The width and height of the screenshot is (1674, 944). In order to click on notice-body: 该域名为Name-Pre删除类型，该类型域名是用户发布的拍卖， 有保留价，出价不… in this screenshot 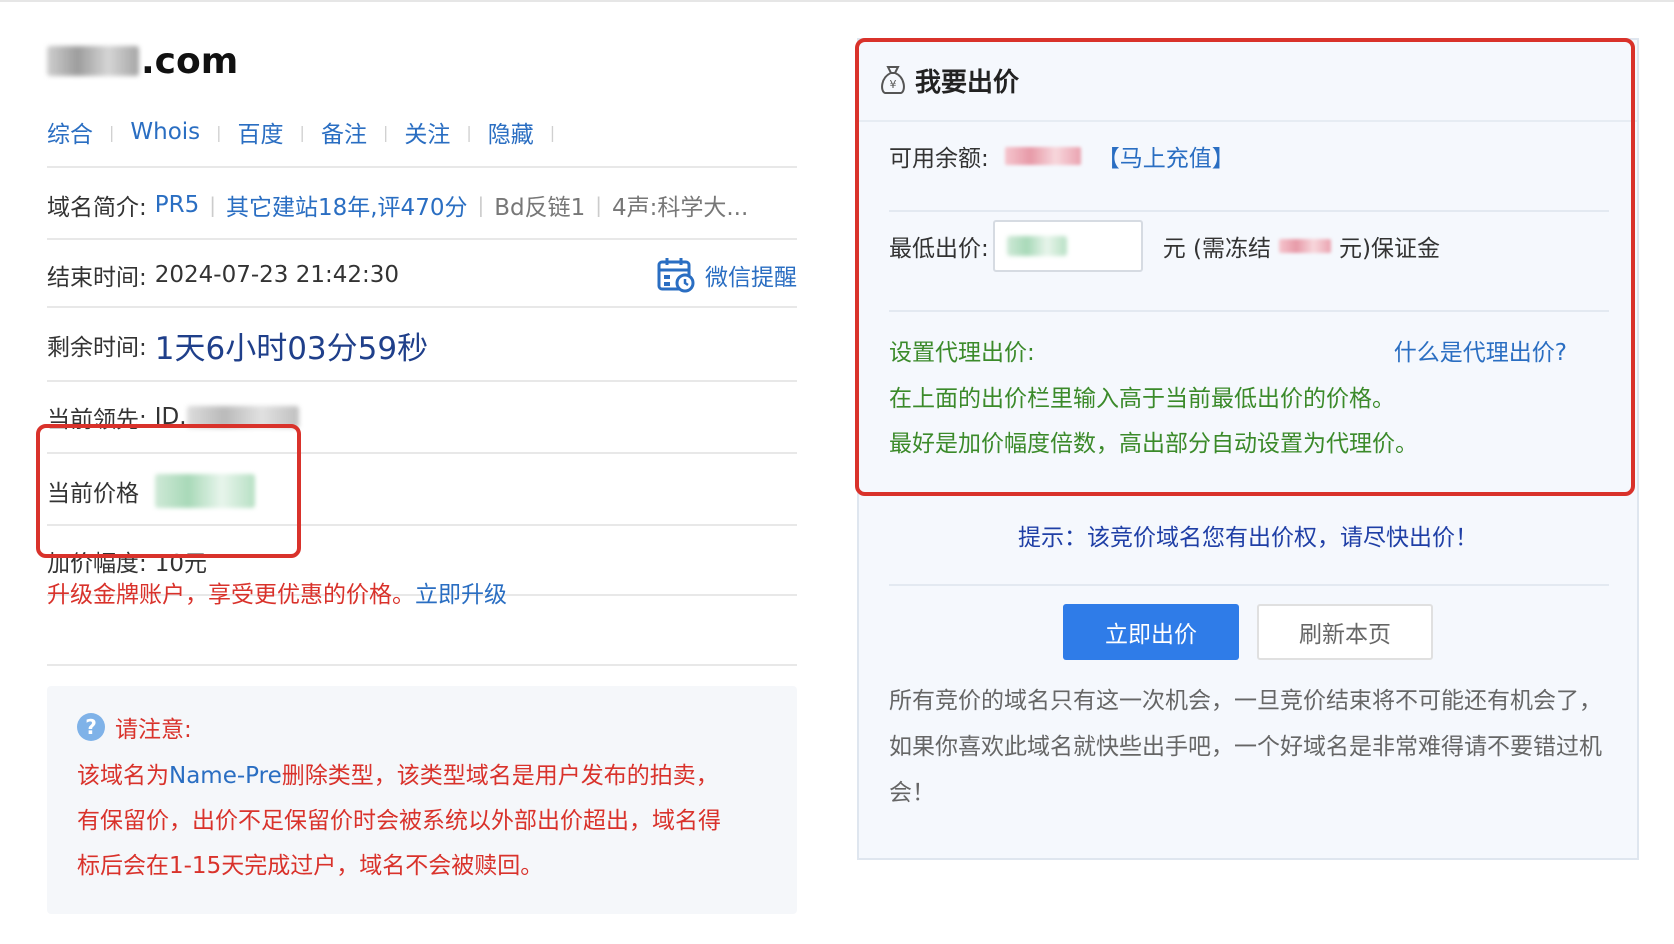, I will do `click(422, 821)`.